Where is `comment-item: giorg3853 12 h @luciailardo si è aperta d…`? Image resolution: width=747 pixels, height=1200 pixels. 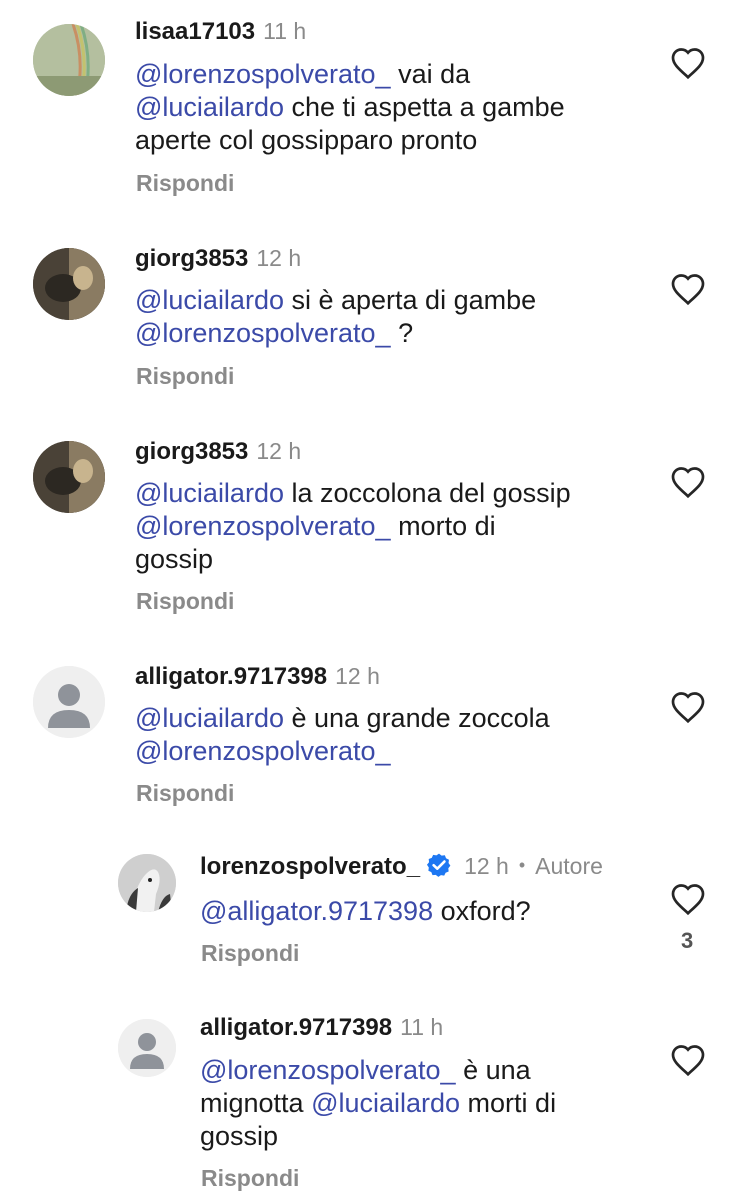
comment-item: giorg3853 12 h @luciailardo si è aperta d… is located at coordinates (373, 315).